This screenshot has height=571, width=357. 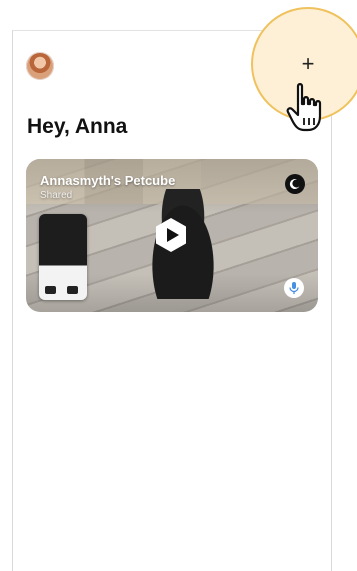 I want to click on play-button, so click(x=171, y=235).